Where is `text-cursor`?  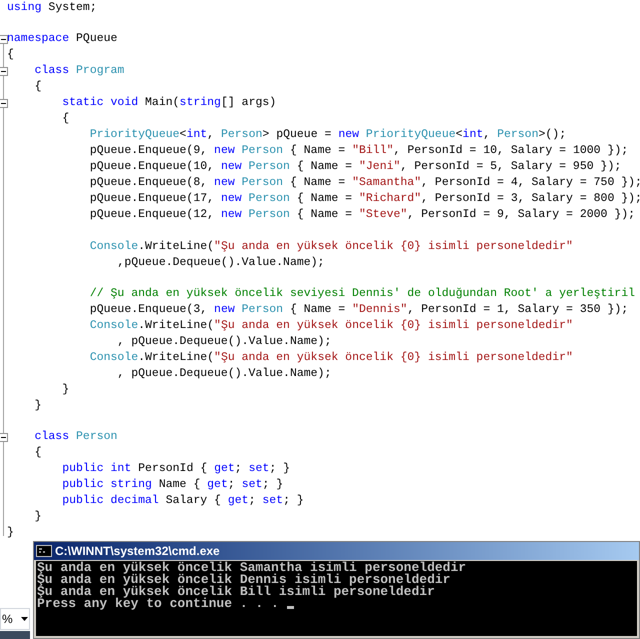 text-cursor is located at coordinates (290, 607).